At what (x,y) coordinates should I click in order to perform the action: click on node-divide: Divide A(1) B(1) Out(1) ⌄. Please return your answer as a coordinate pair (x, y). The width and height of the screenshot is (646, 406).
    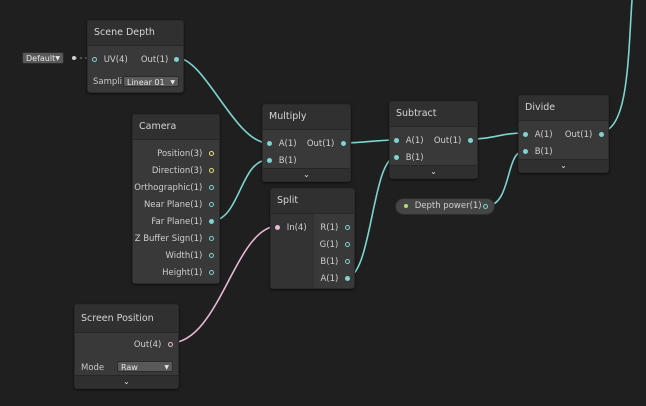
    Looking at the image, I should click on (563, 134).